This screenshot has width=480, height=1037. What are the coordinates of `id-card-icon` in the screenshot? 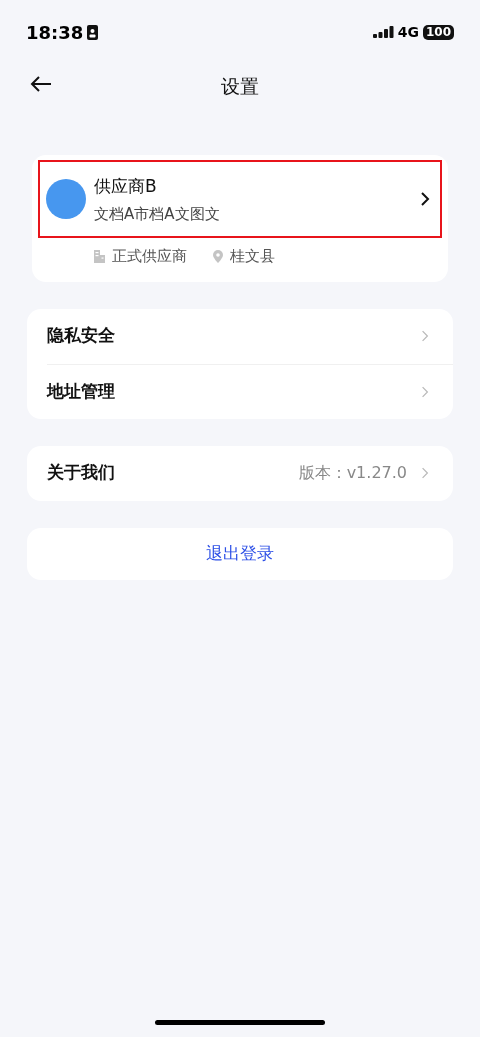 It's located at (93, 32).